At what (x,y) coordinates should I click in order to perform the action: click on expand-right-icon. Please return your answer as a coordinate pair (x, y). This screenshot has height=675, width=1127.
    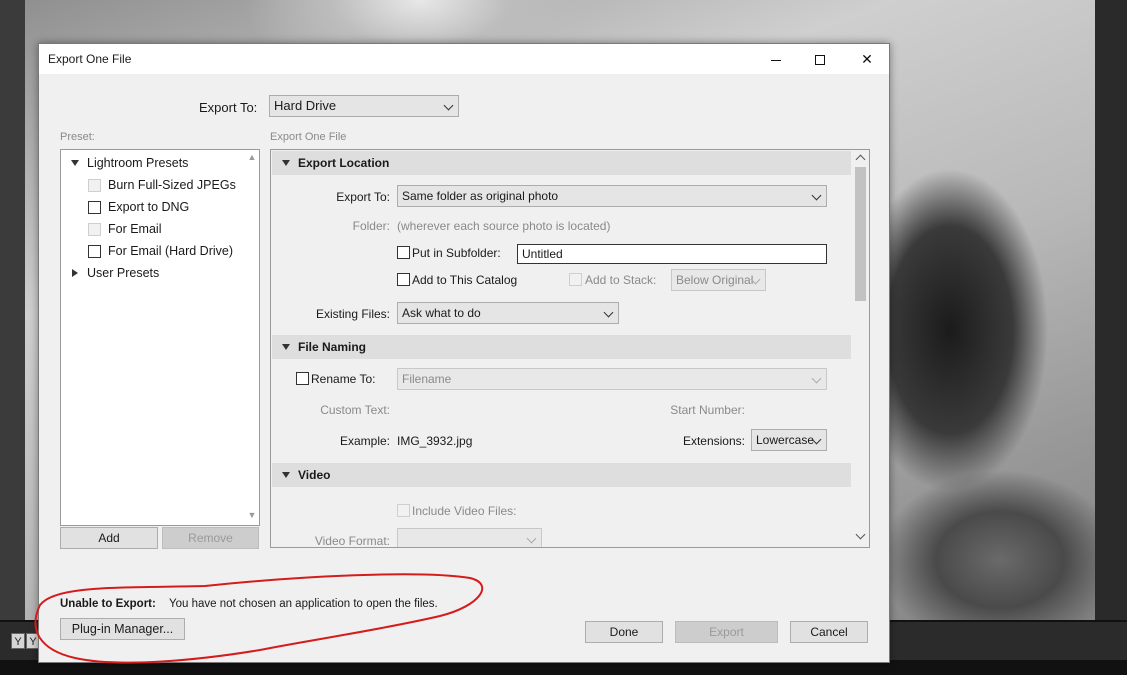
    Looking at the image, I should click on (75, 273).